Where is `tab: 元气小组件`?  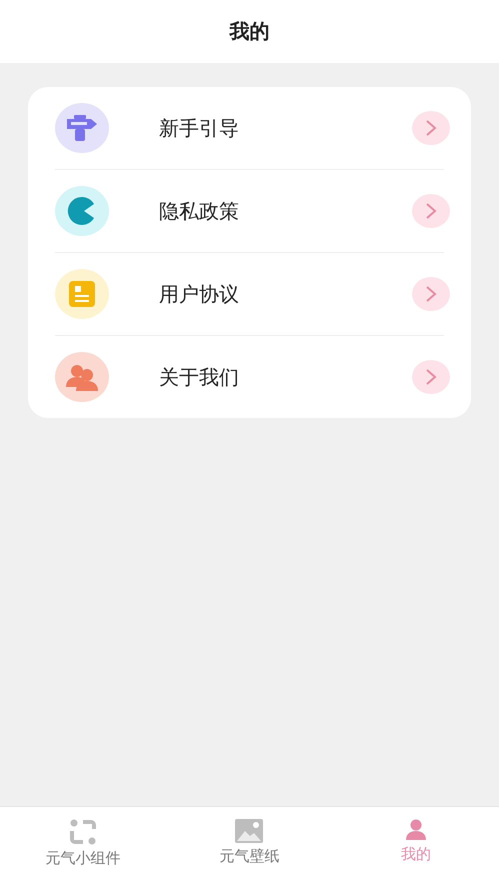 tab: 元气小组件 is located at coordinates (83, 846).